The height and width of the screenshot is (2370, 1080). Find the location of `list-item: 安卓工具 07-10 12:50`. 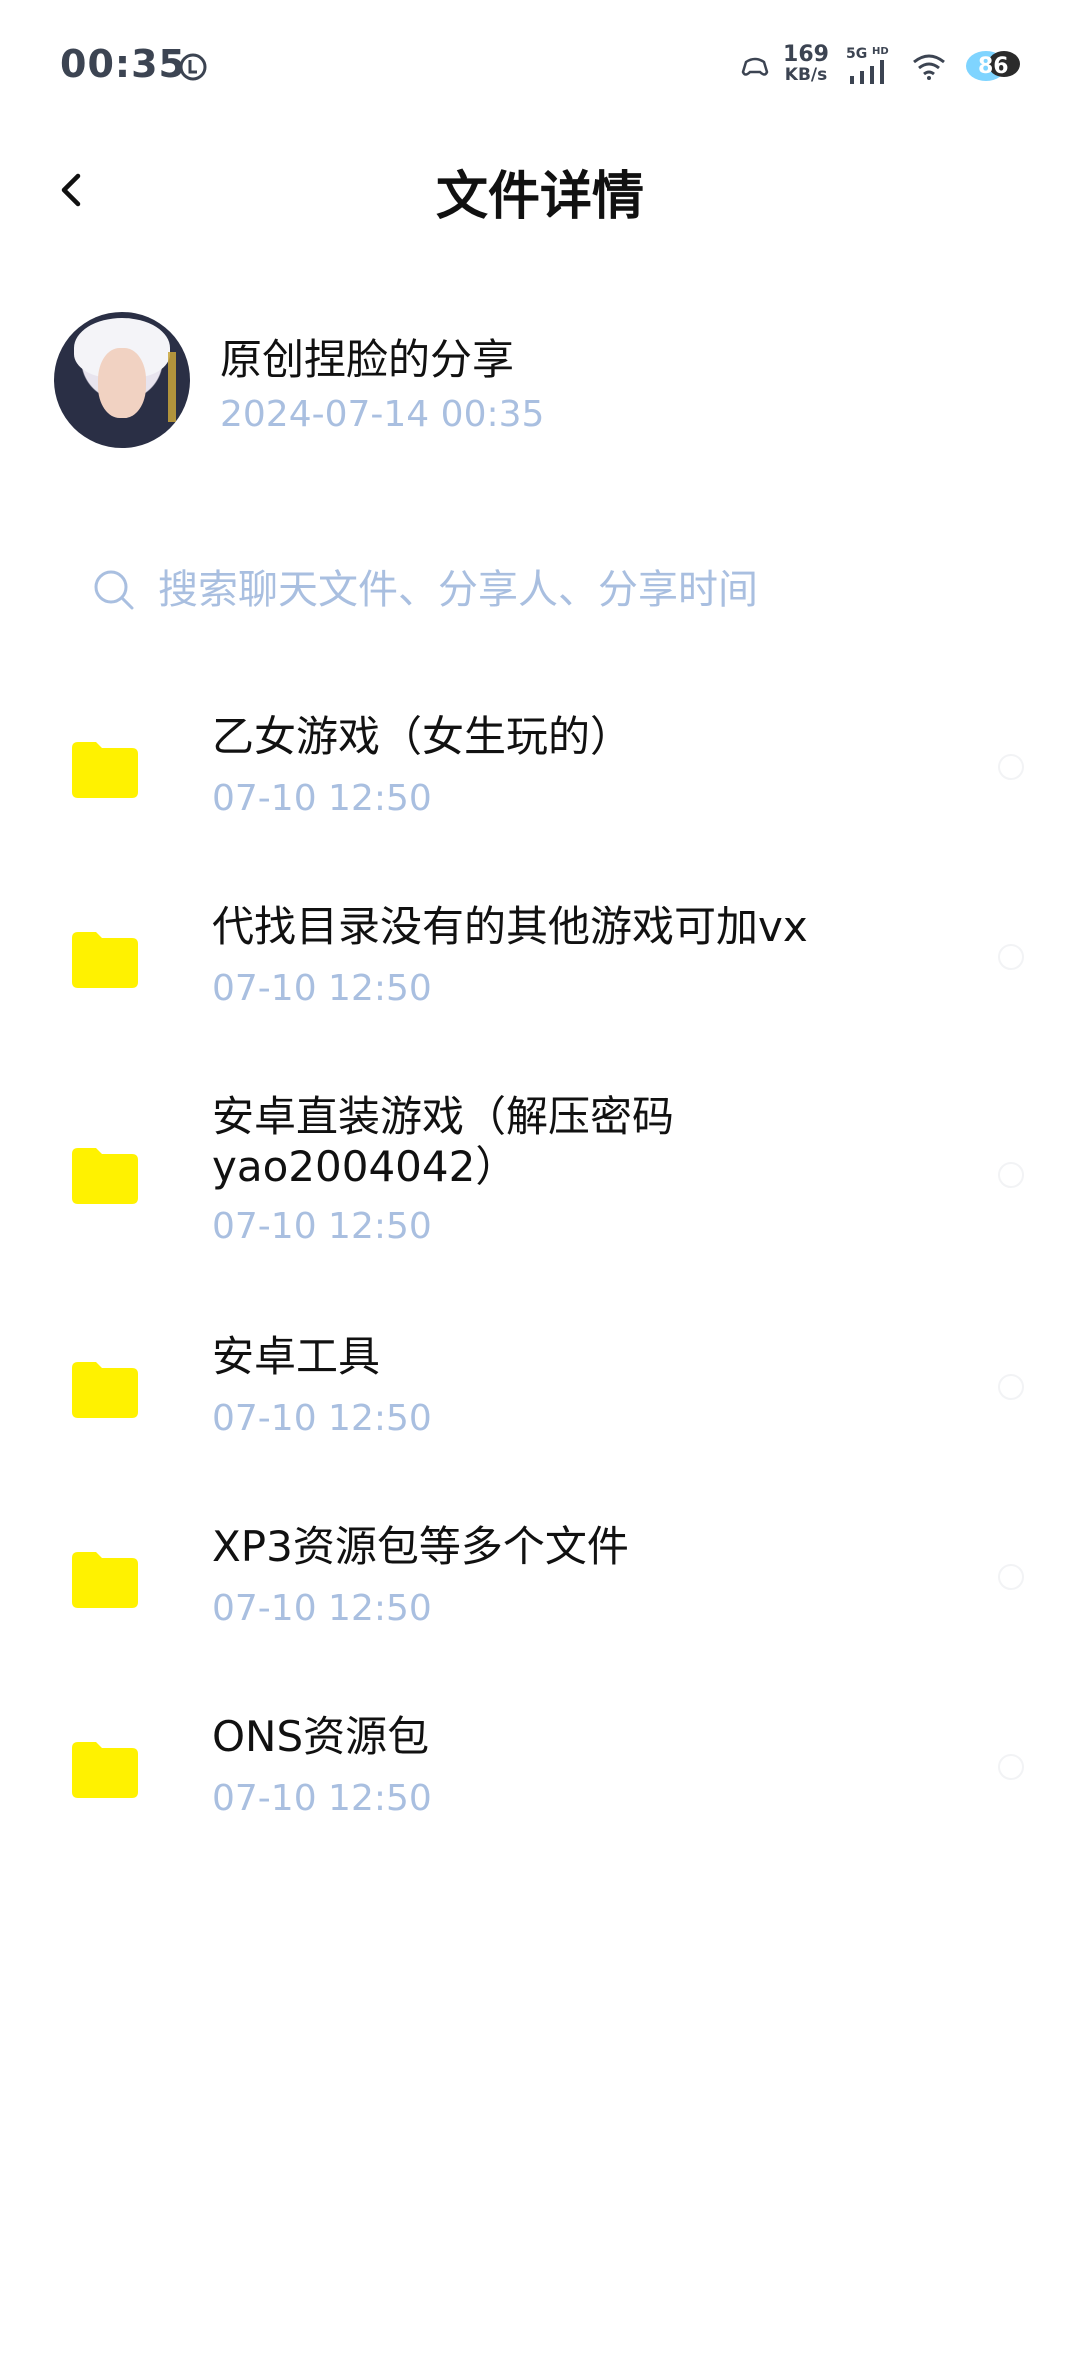

list-item: 安卓工具 07-10 12:50 is located at coordinates (540, 1390).